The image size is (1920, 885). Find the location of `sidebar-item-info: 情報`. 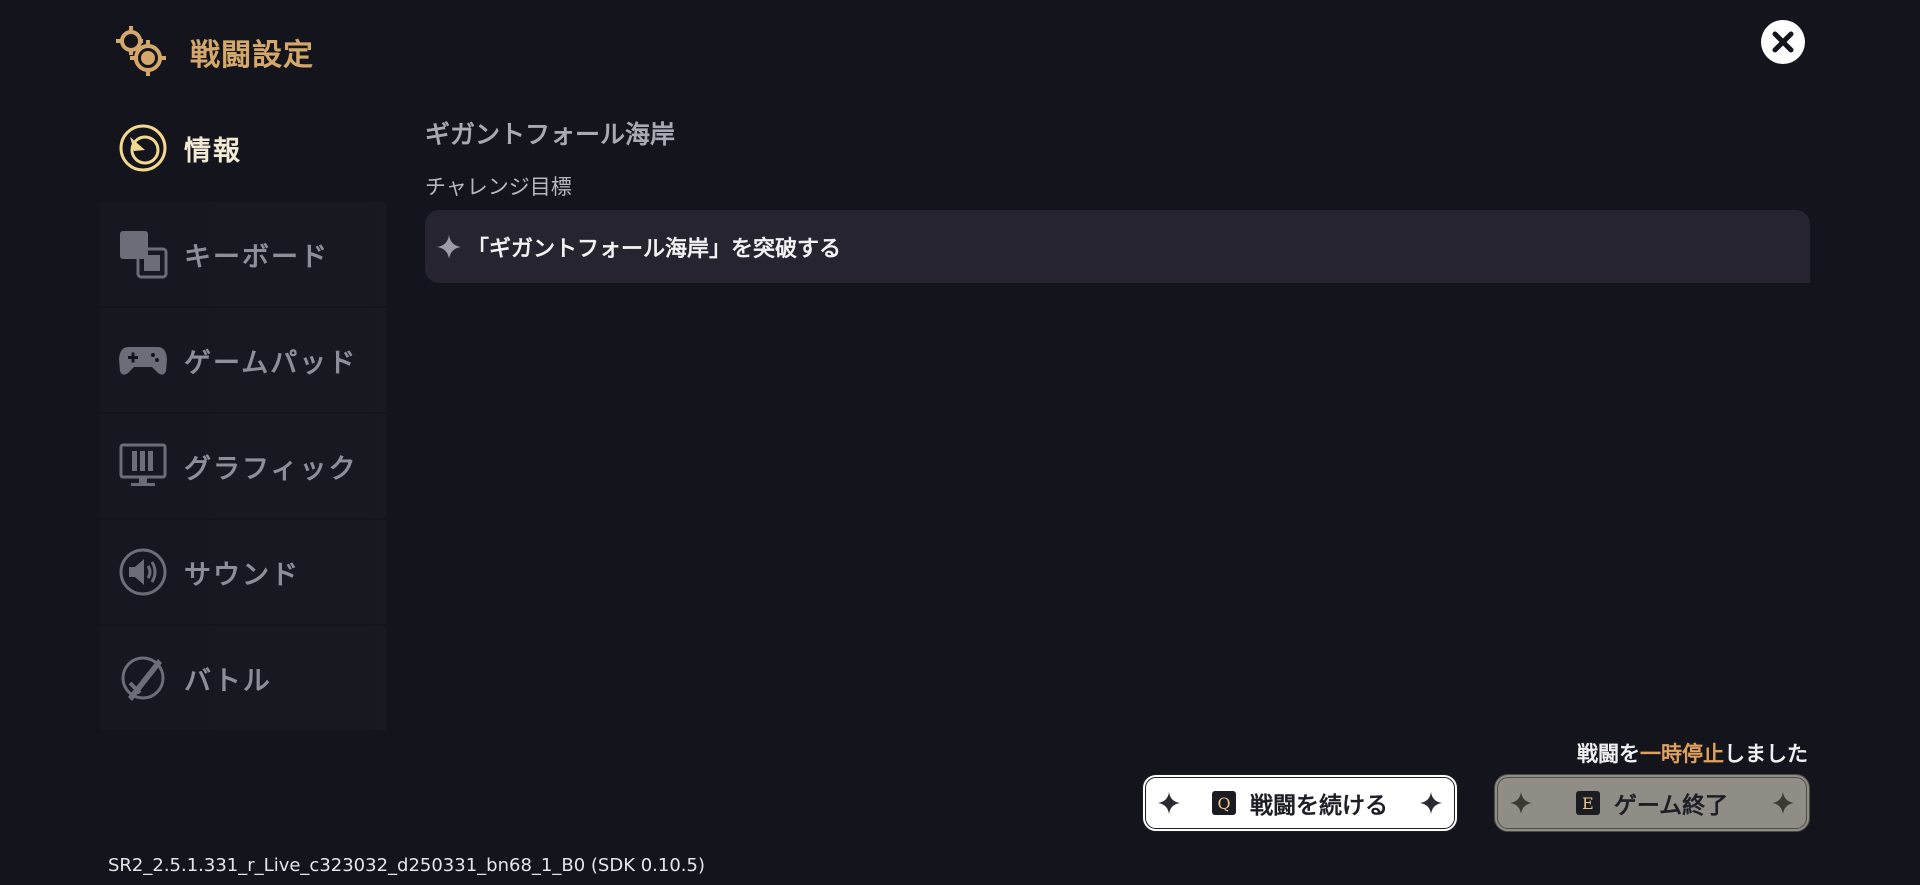

sidebar-item-info: 情報 is located at coordinates (243, 148).